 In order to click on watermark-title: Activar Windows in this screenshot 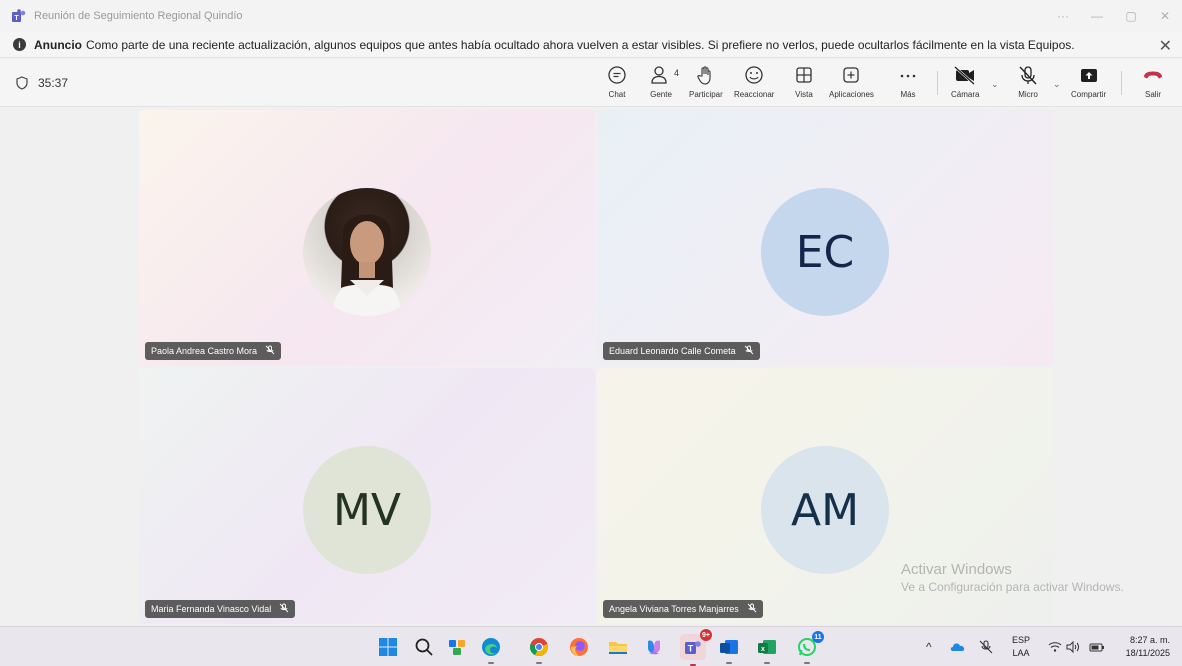, I will do `click(956, 569)`.